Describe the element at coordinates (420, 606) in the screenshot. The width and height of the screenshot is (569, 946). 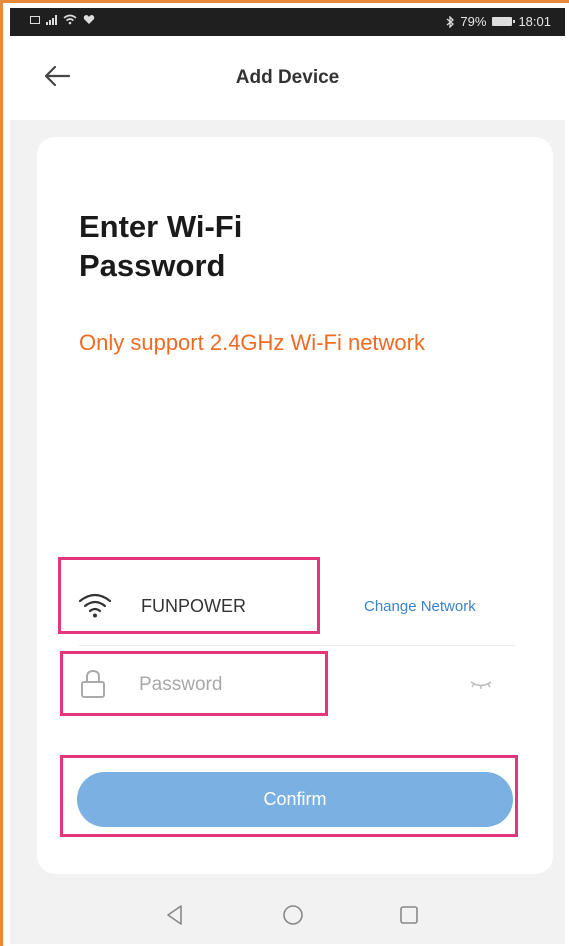
I see `change-network-link: Change Network` at that location.